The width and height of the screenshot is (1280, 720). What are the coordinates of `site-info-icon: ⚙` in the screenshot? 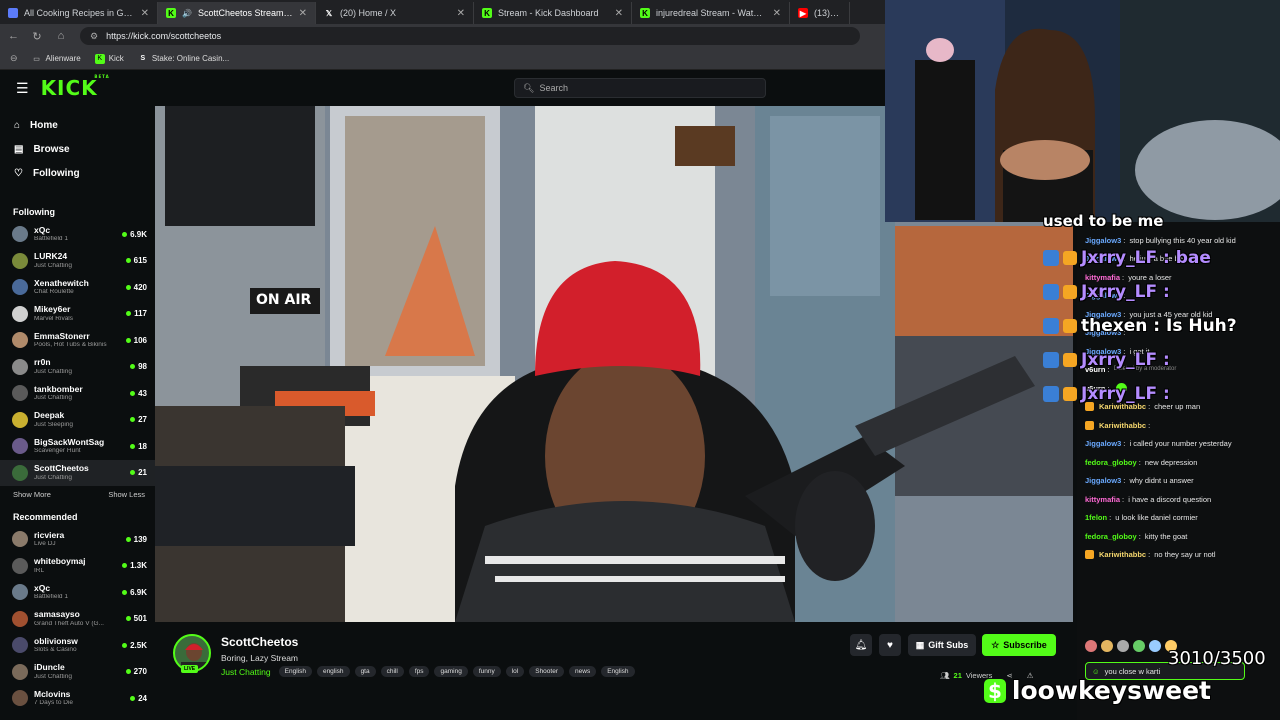 It's located at (94, 36).